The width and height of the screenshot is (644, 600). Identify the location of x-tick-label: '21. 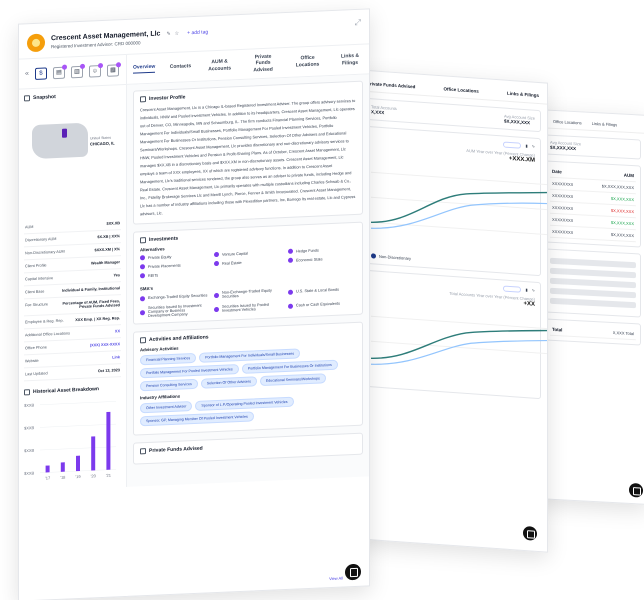
(109, 475).